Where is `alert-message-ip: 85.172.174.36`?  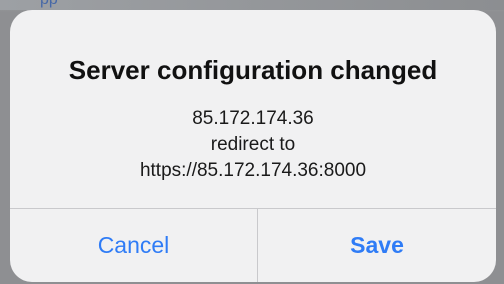 alert-message-ip: 85.172.174.36 is located at coordinates (253, 118).